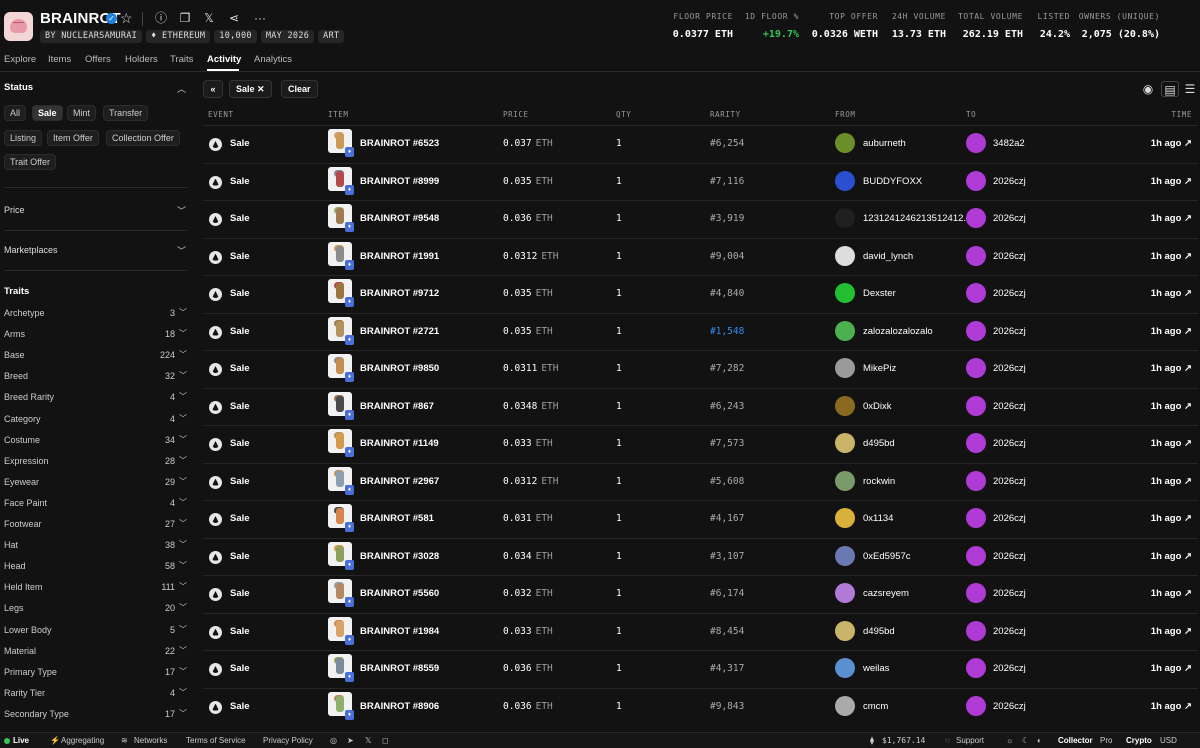 The width and height of the screenshot is (1200, 748). What do you see at coordinates (250, 89) in the screenshot?
I see `active-filter-chip: Sale ✕` at bounding box center [250, 89].